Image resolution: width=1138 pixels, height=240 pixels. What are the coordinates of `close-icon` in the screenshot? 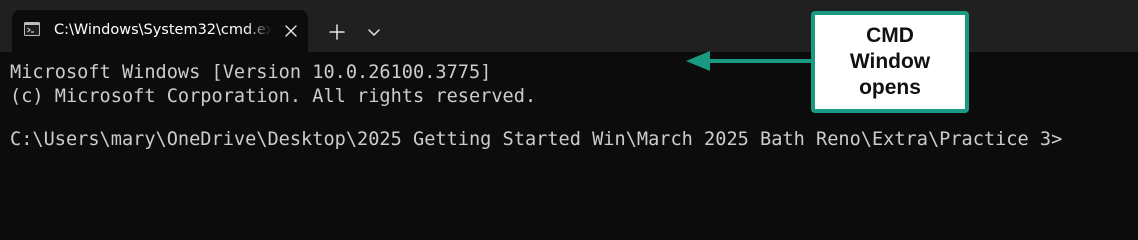 It's located at (291, 30).